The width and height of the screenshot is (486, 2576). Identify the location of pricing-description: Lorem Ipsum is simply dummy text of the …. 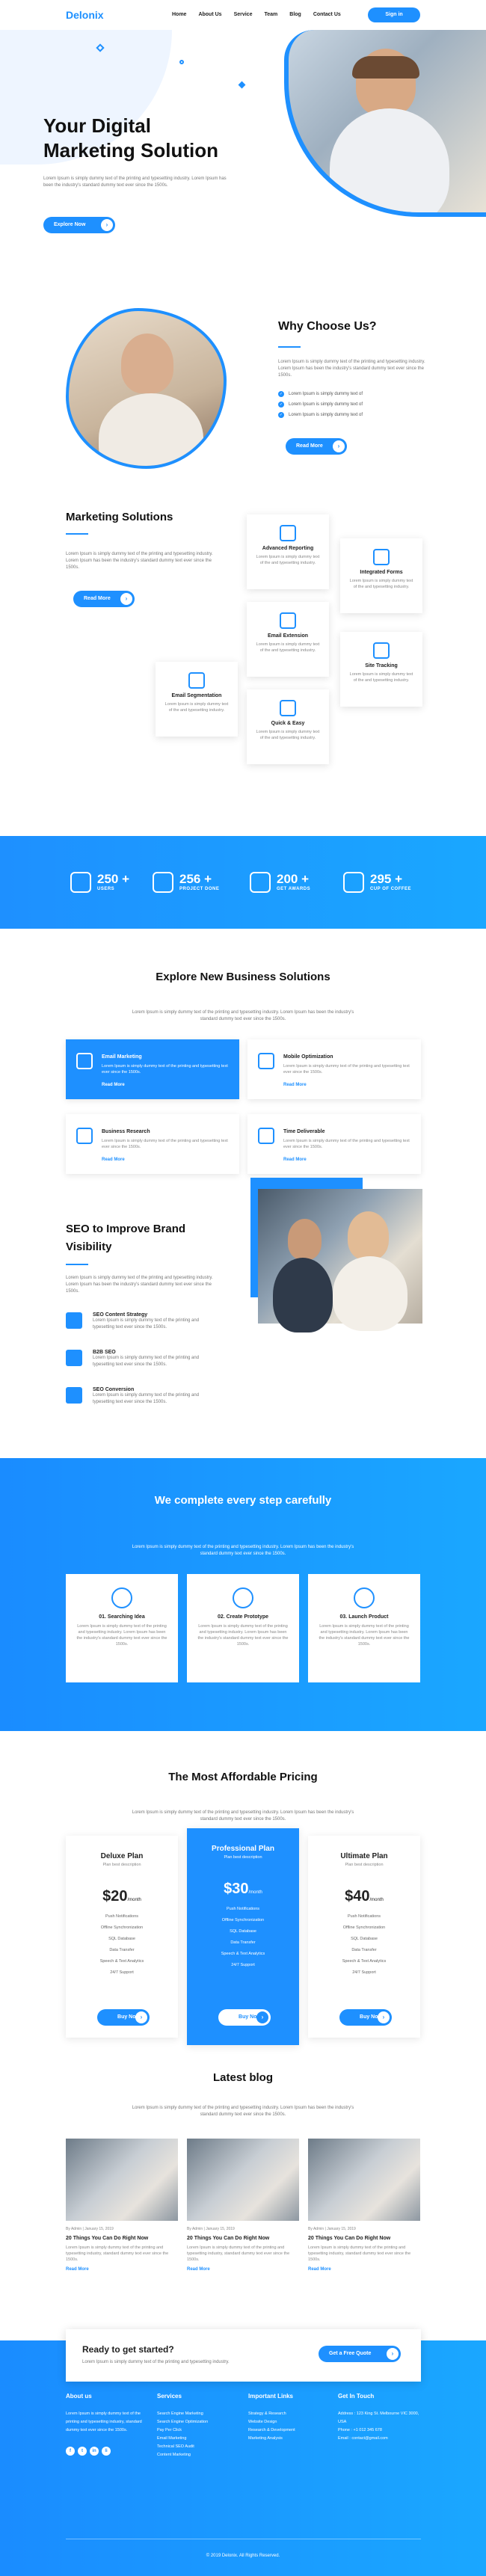
(243, 1816).